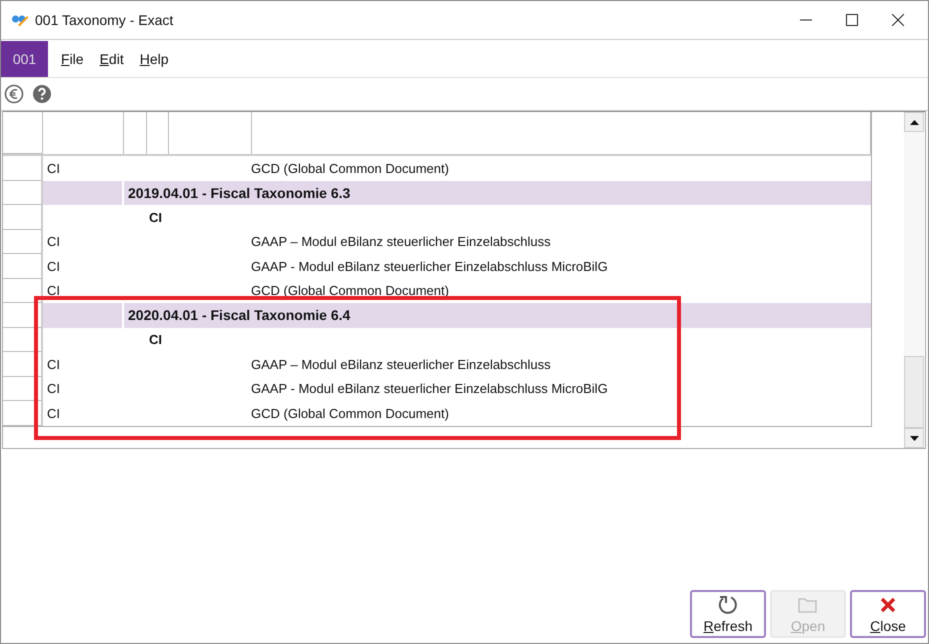  Describe the element at coordinates (728, 605) in the screenshot. I see `refresh-icon` at that location.